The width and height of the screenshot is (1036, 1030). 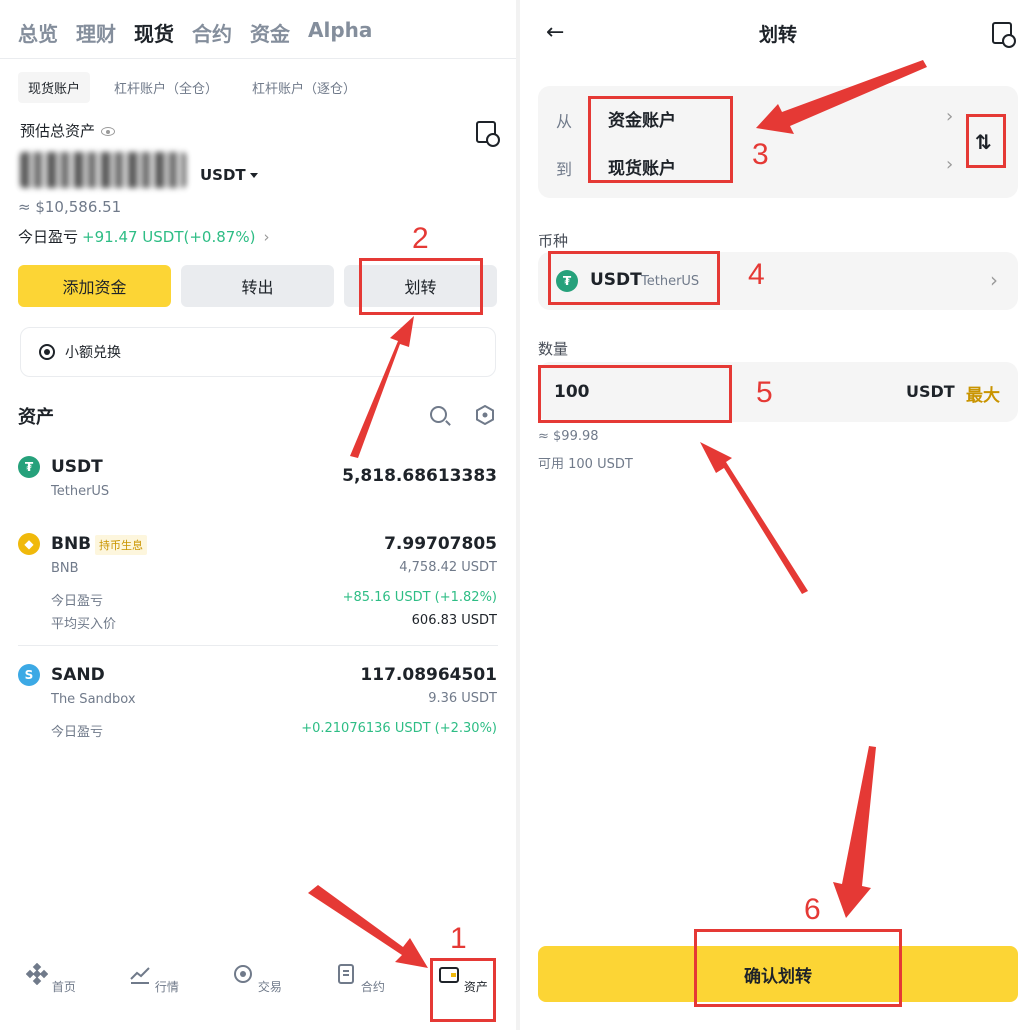 I want to click on asset-amount: 7.99707805, so click(x=440, y=544).